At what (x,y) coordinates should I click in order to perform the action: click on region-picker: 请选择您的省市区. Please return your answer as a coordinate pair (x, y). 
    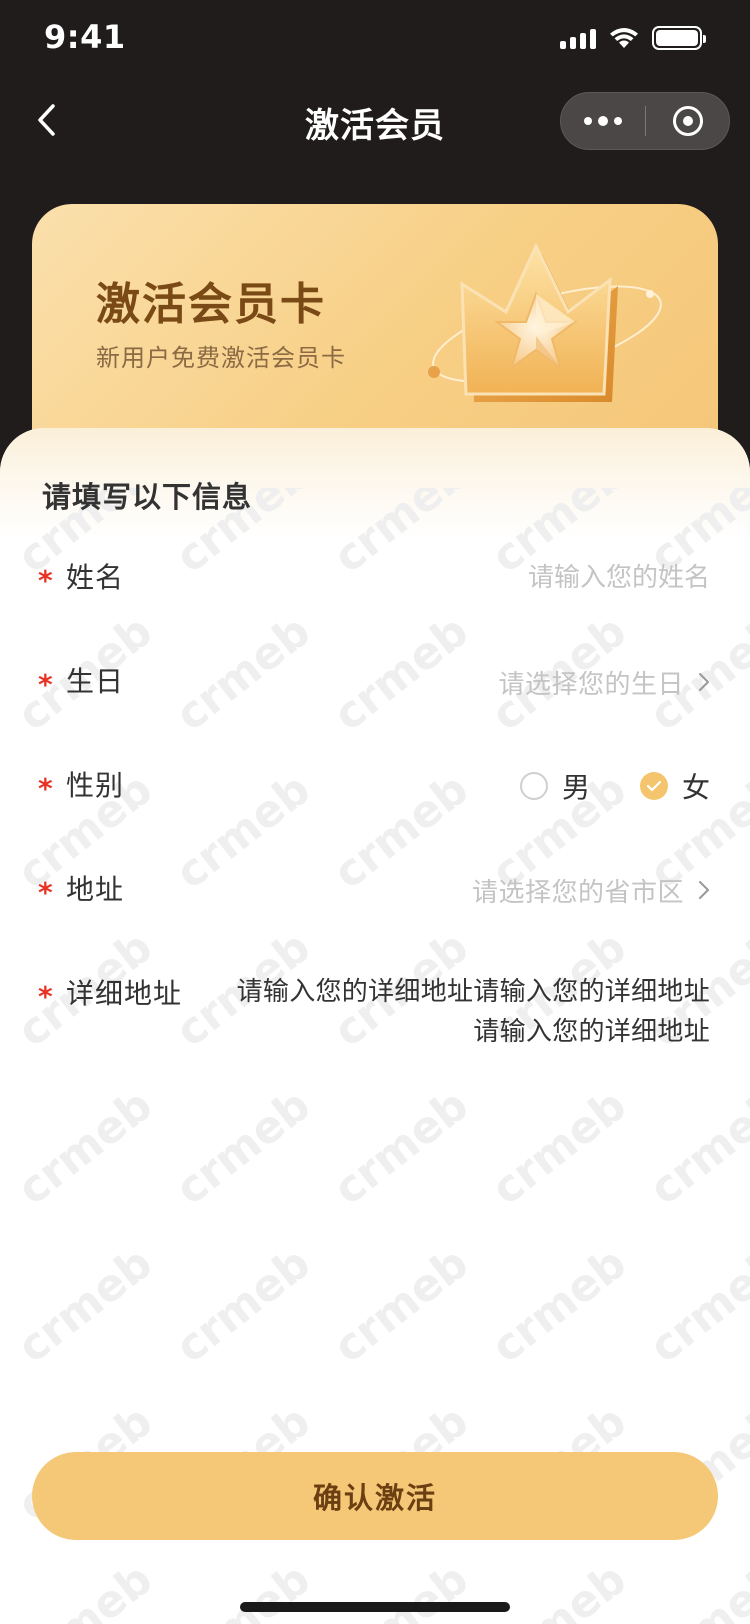
    Looking at the image, I should click on (591, 890).